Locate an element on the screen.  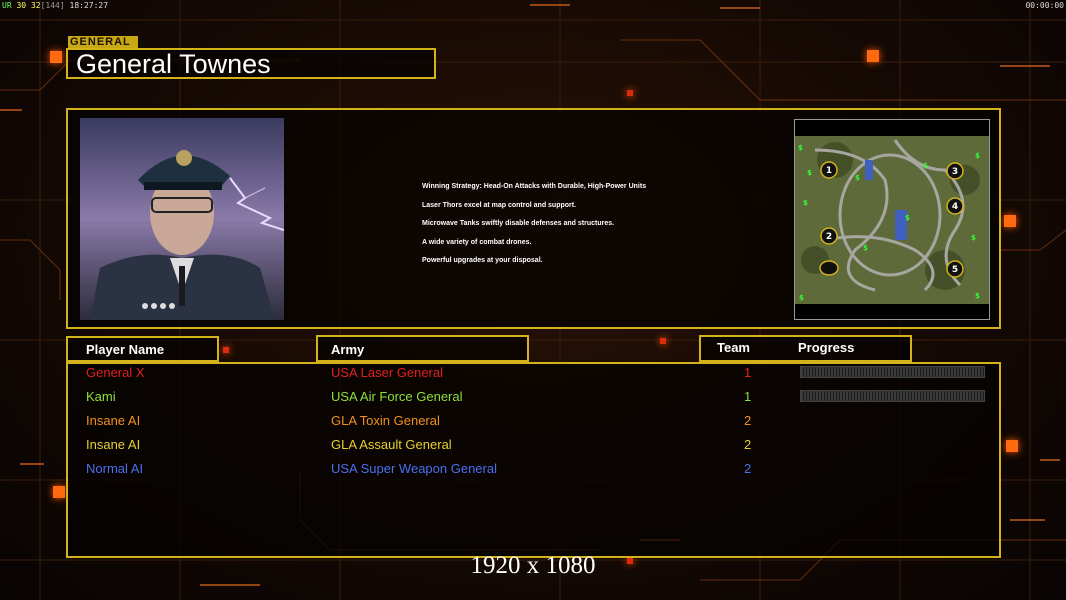
player-name-header: Player Name is located at coordinates (125, 349).